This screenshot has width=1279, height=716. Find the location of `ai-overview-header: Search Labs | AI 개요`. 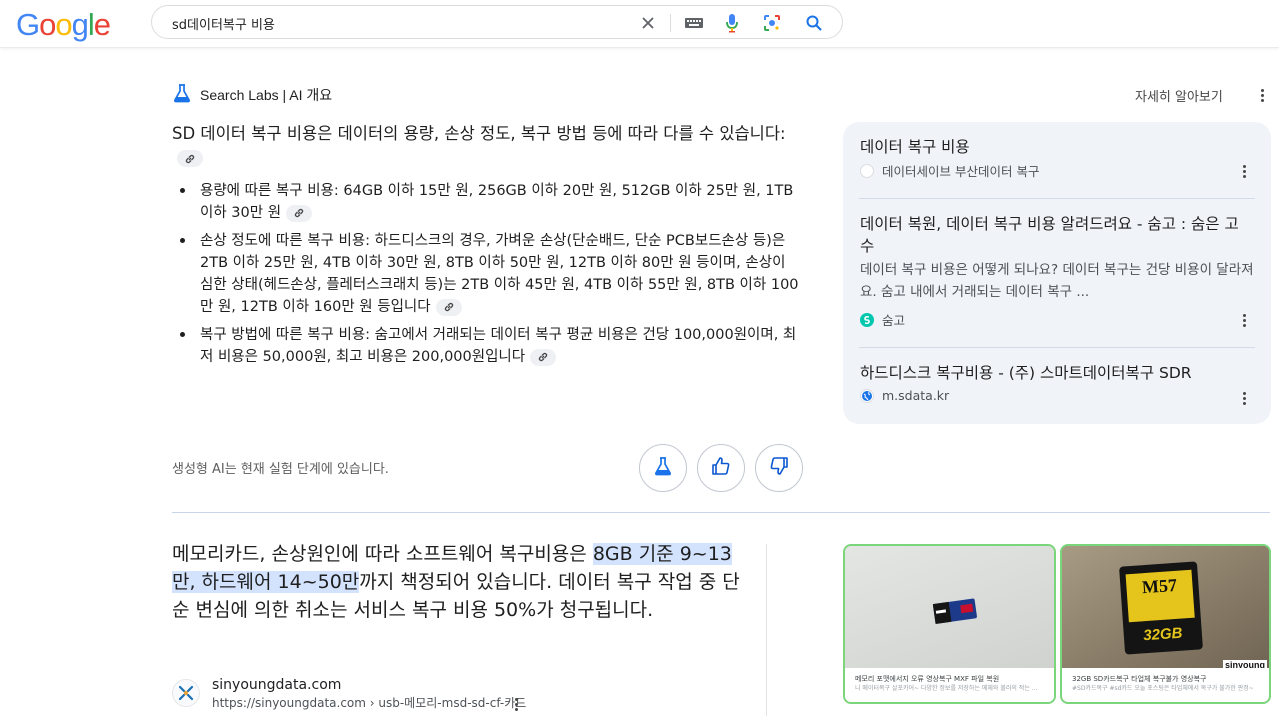

ai-overview-header: Search Labs | AI 개요 is located at coordinates (252, 95).